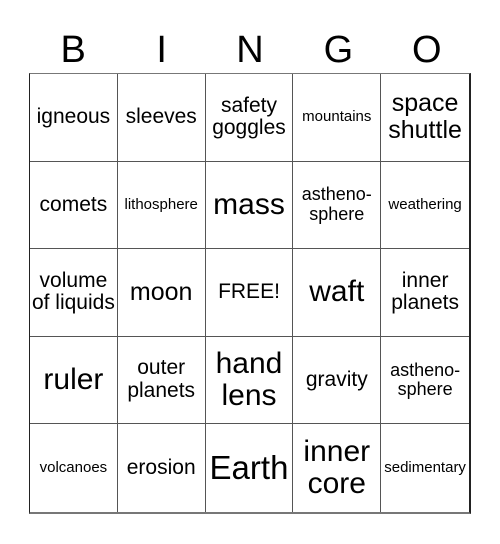 The height and width of the screenshot is (544, 500). I want to click on bingo-cell: mass, so click(249, 205).